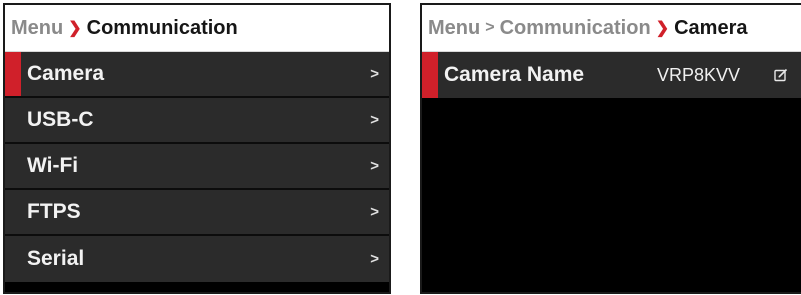 Image resolution: width=801 pixels, height=295 pixels. What do you see at coordinates (162, 27) in the screenshot?
I see `breadcrumb-current: Communication` at bounding box center [162, 27].